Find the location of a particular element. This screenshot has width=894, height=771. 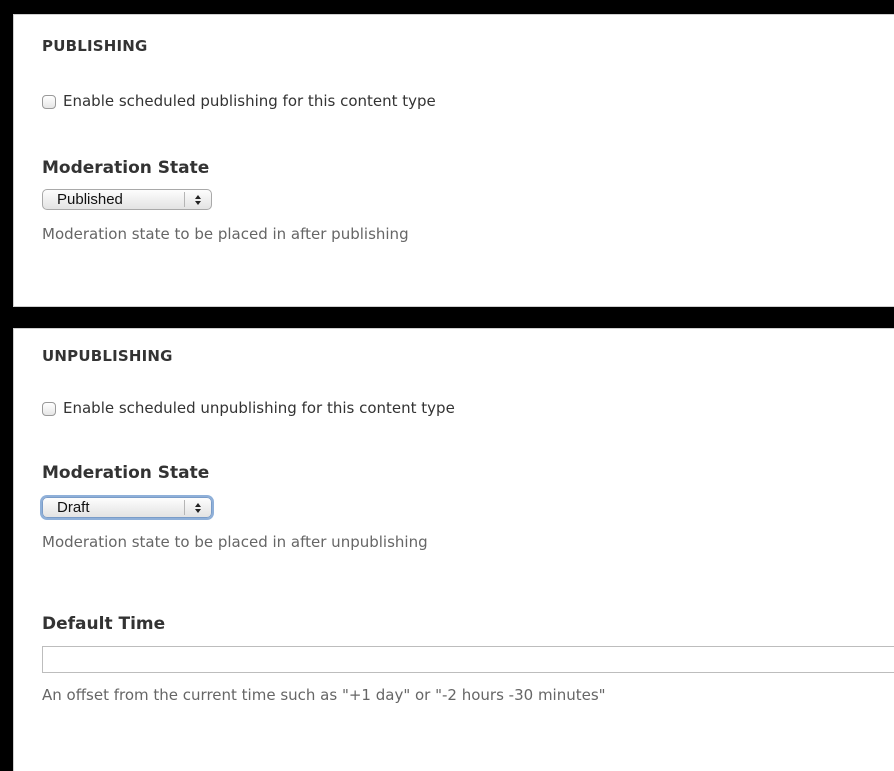

publishing-title: PUBLISHING is located at coordinates (95, 46).